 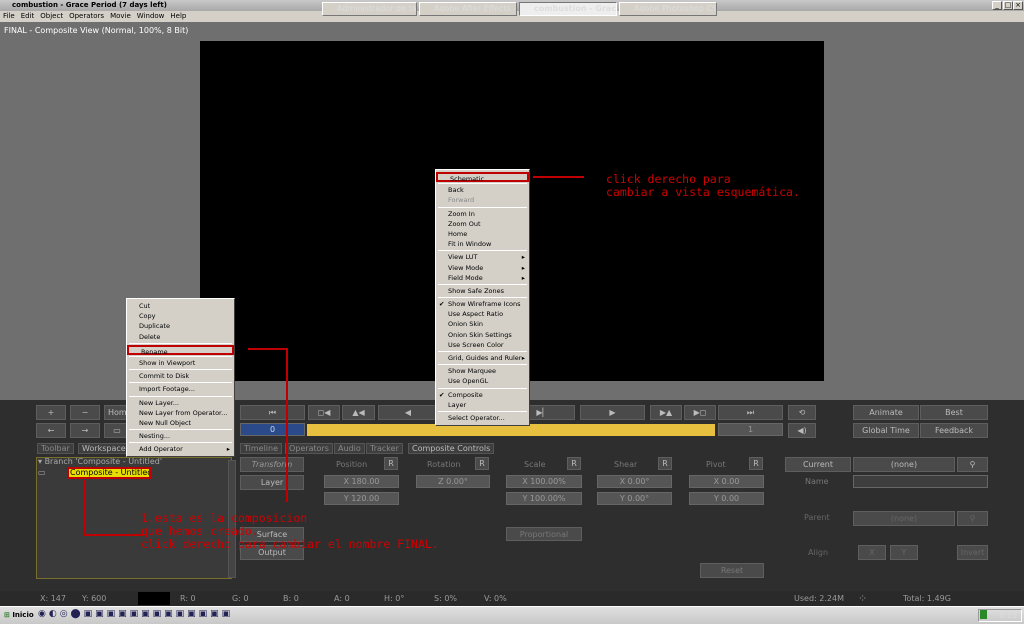 What do you see at coordinates (151, 16) in the screenshot?
I see `menu-window: Window` at bounding box center [151, 16].